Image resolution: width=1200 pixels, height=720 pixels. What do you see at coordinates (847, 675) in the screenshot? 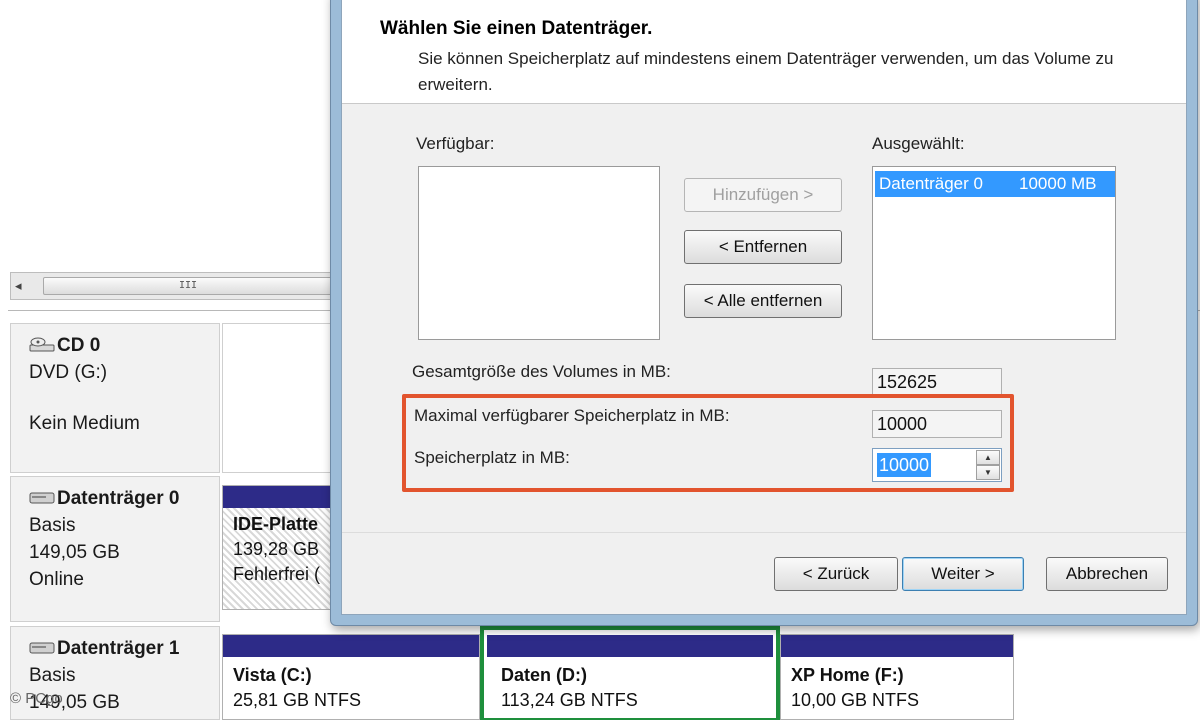
I see `volume-name: XP Home (F:)` at bounding box center [847, 675].